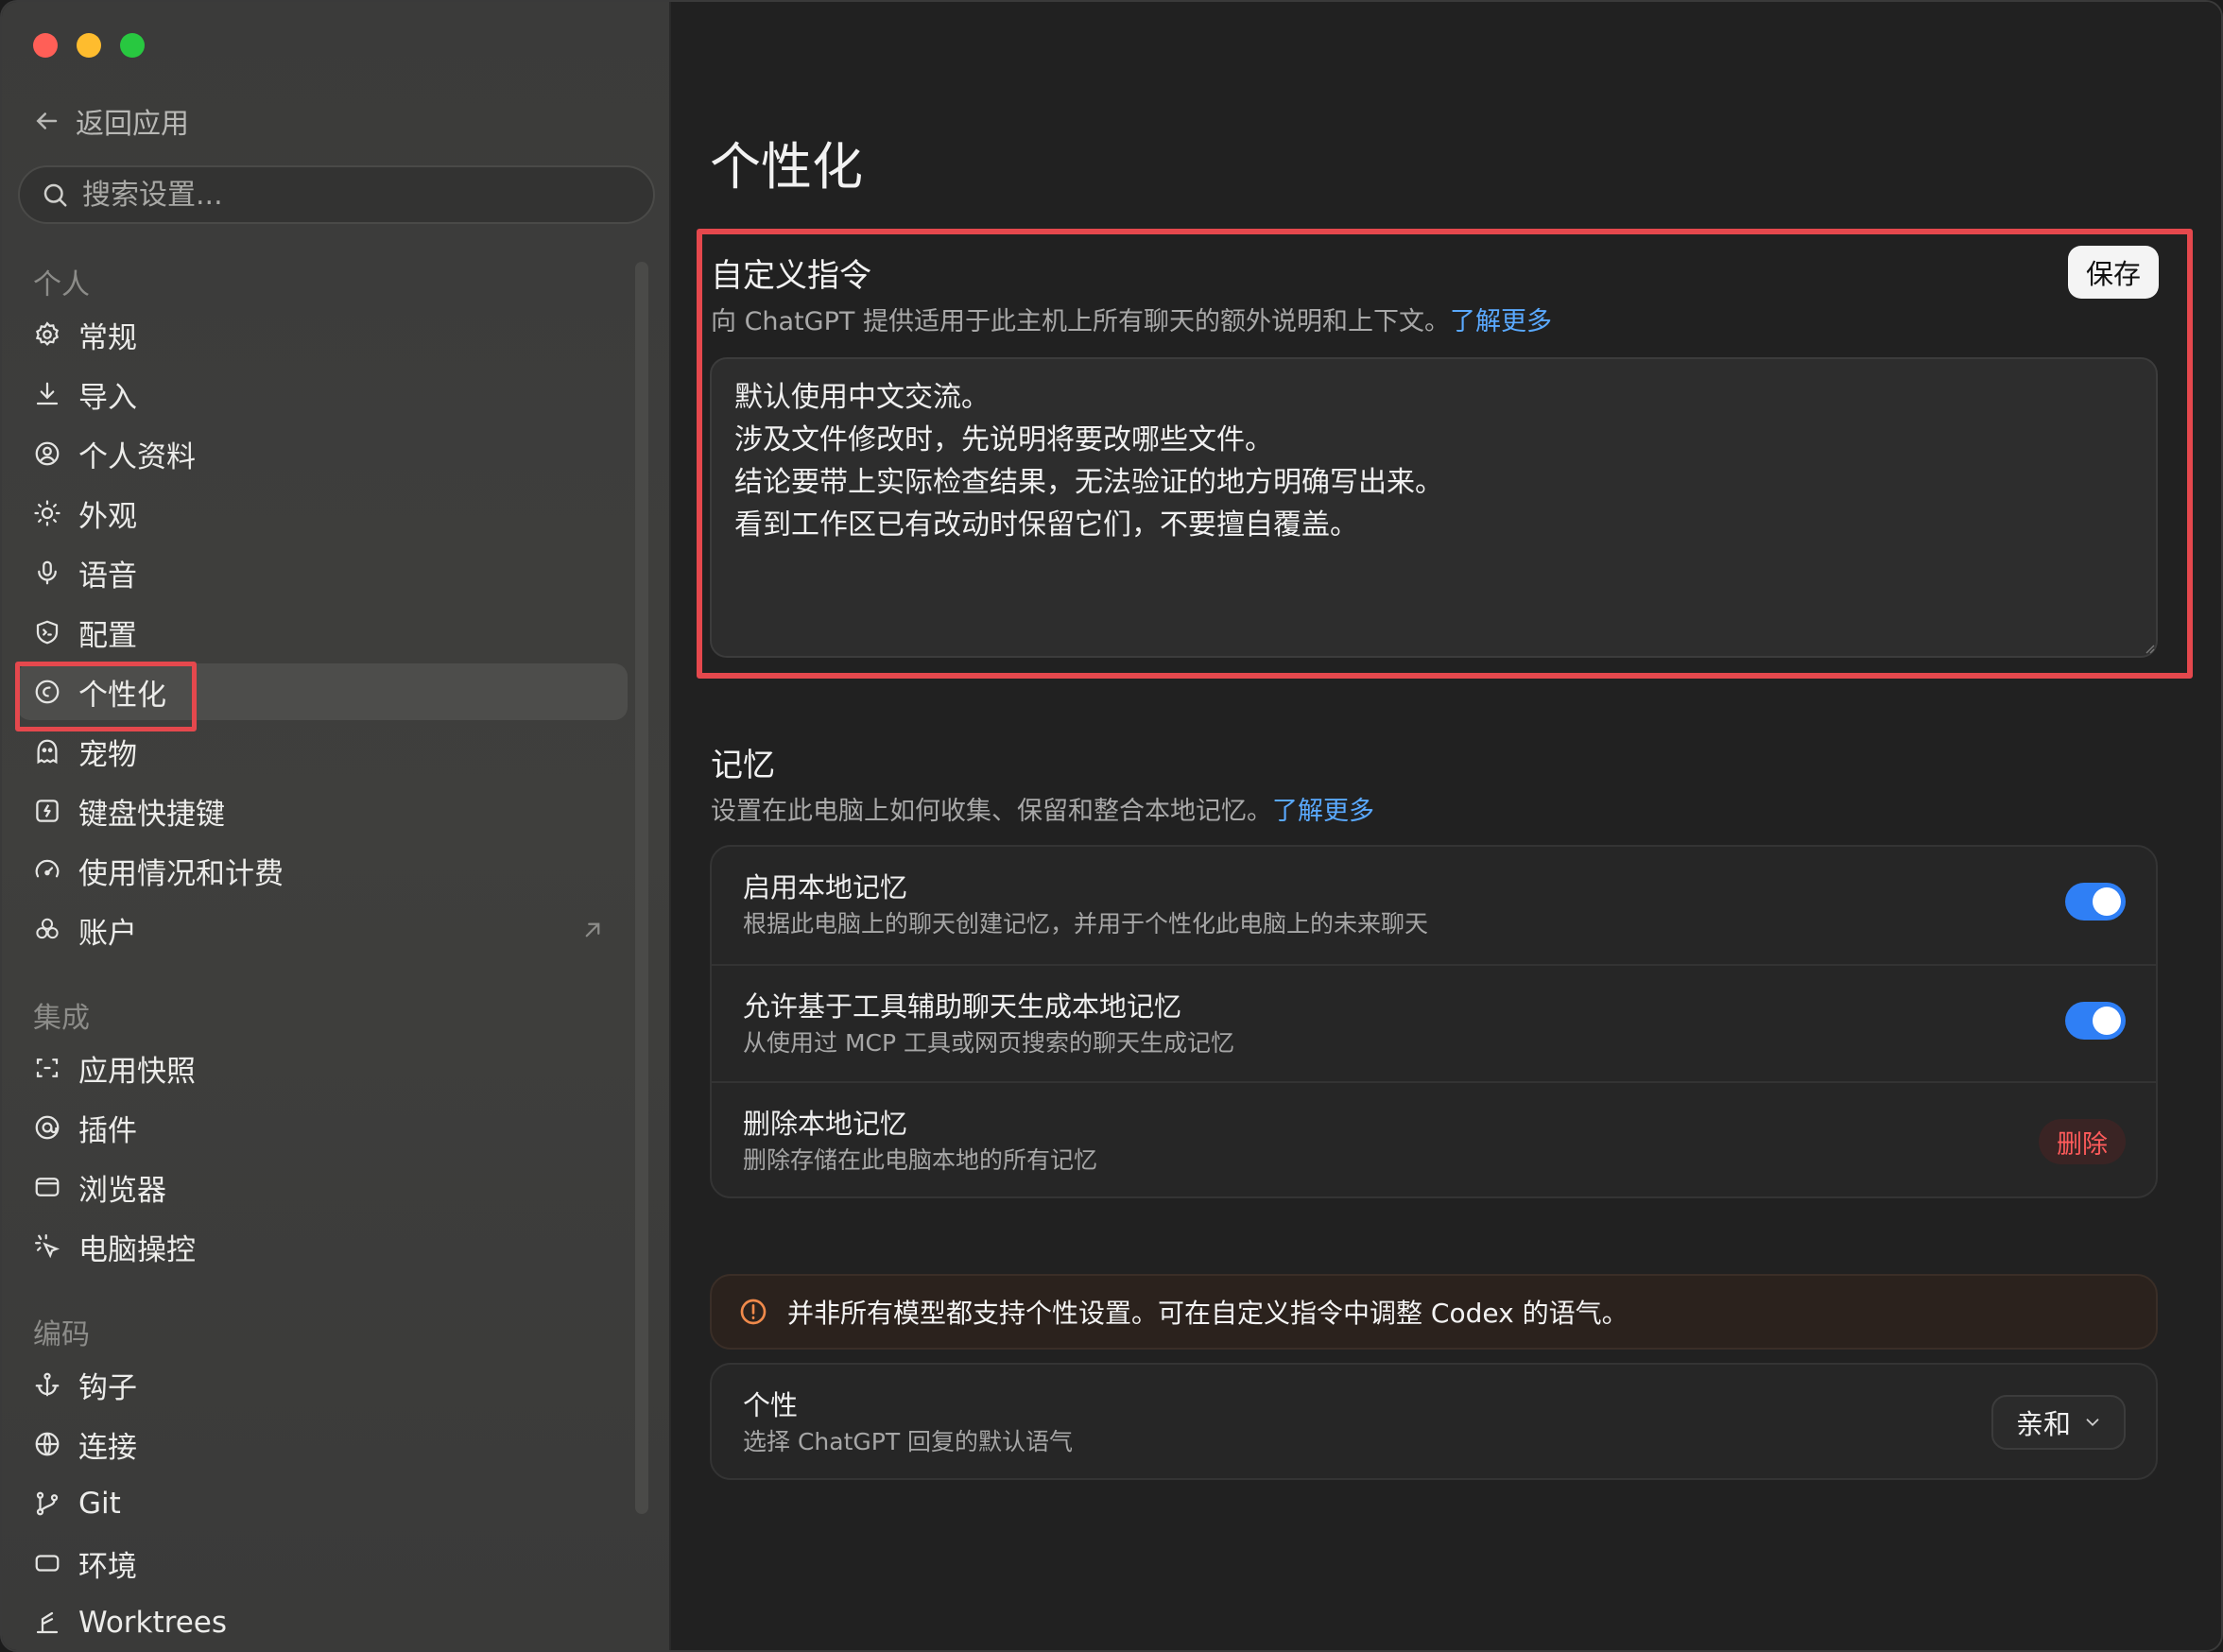 This screenshot has height=1652, width=2223. Describe the element at coordinates (1323, 811) in the screenshot. I see `memory-learn-more-link: 了解更多` at that location.